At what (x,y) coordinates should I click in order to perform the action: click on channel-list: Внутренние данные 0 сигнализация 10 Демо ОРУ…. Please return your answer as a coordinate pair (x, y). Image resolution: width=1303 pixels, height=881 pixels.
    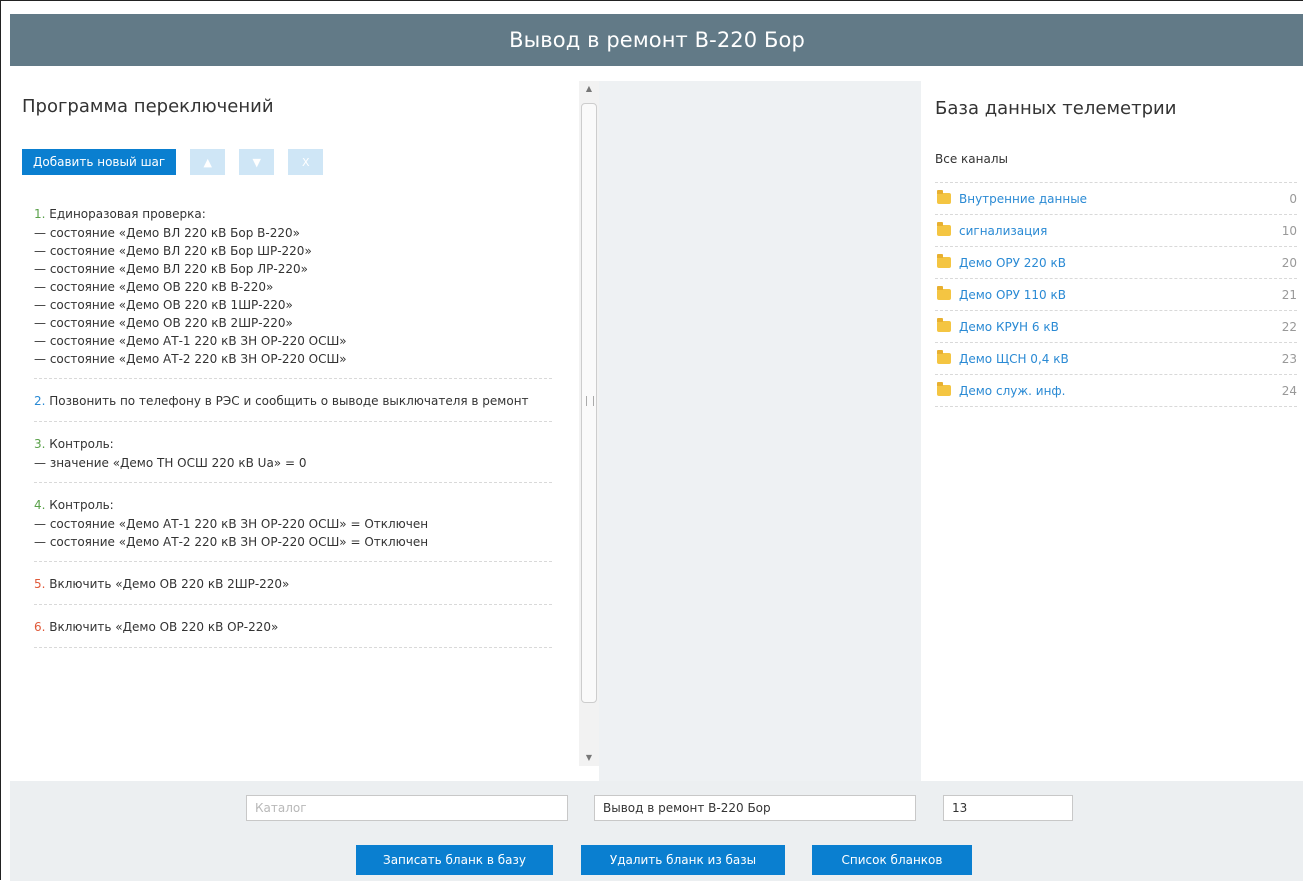
    Looking at the image, I should click on (1116, 294).